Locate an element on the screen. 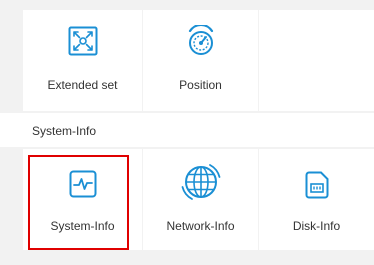 Image resolution: width=374 pixels, height=265 pixels. extended-set-label: Extended set is located at coordinates (82, 85).